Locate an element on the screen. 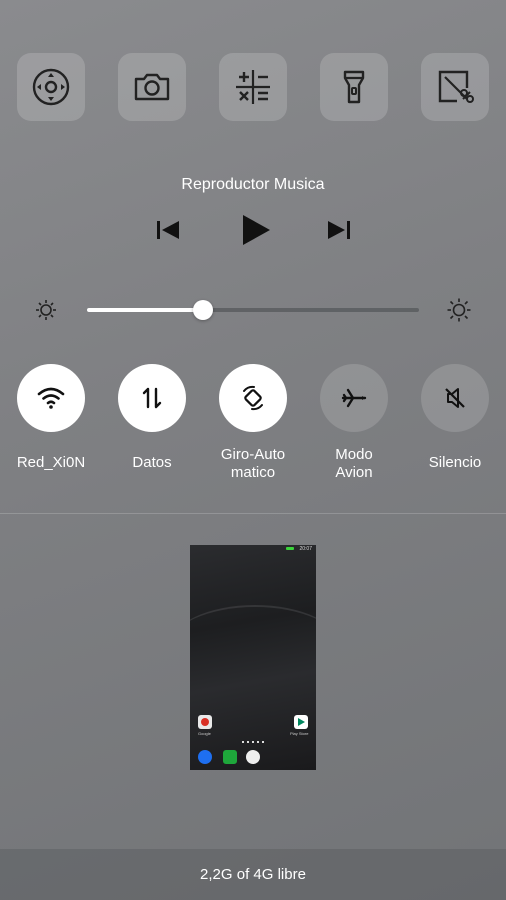 The image size is (506, 900). screenshot-button is located at coordinates (455, 87).